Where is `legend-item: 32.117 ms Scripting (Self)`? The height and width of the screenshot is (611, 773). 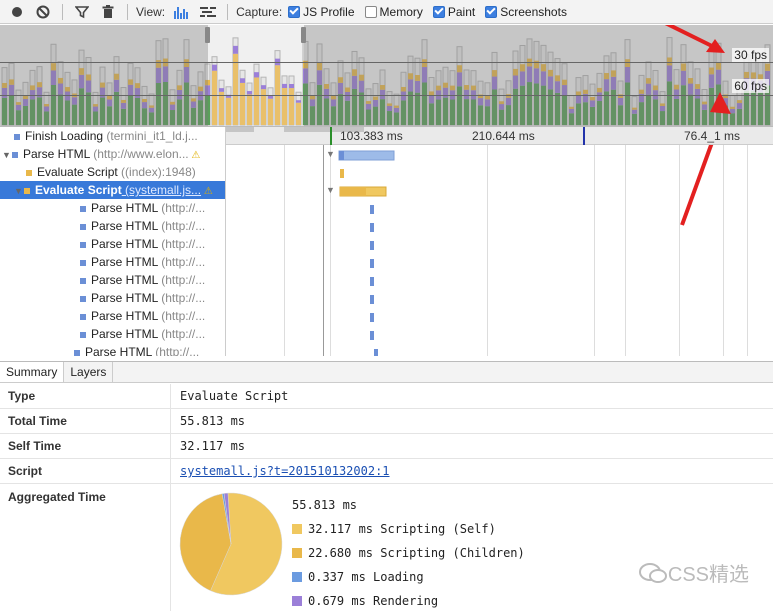 legend-item: 32.117 ms Scripting (Self) is located at coordinates (394, 529).